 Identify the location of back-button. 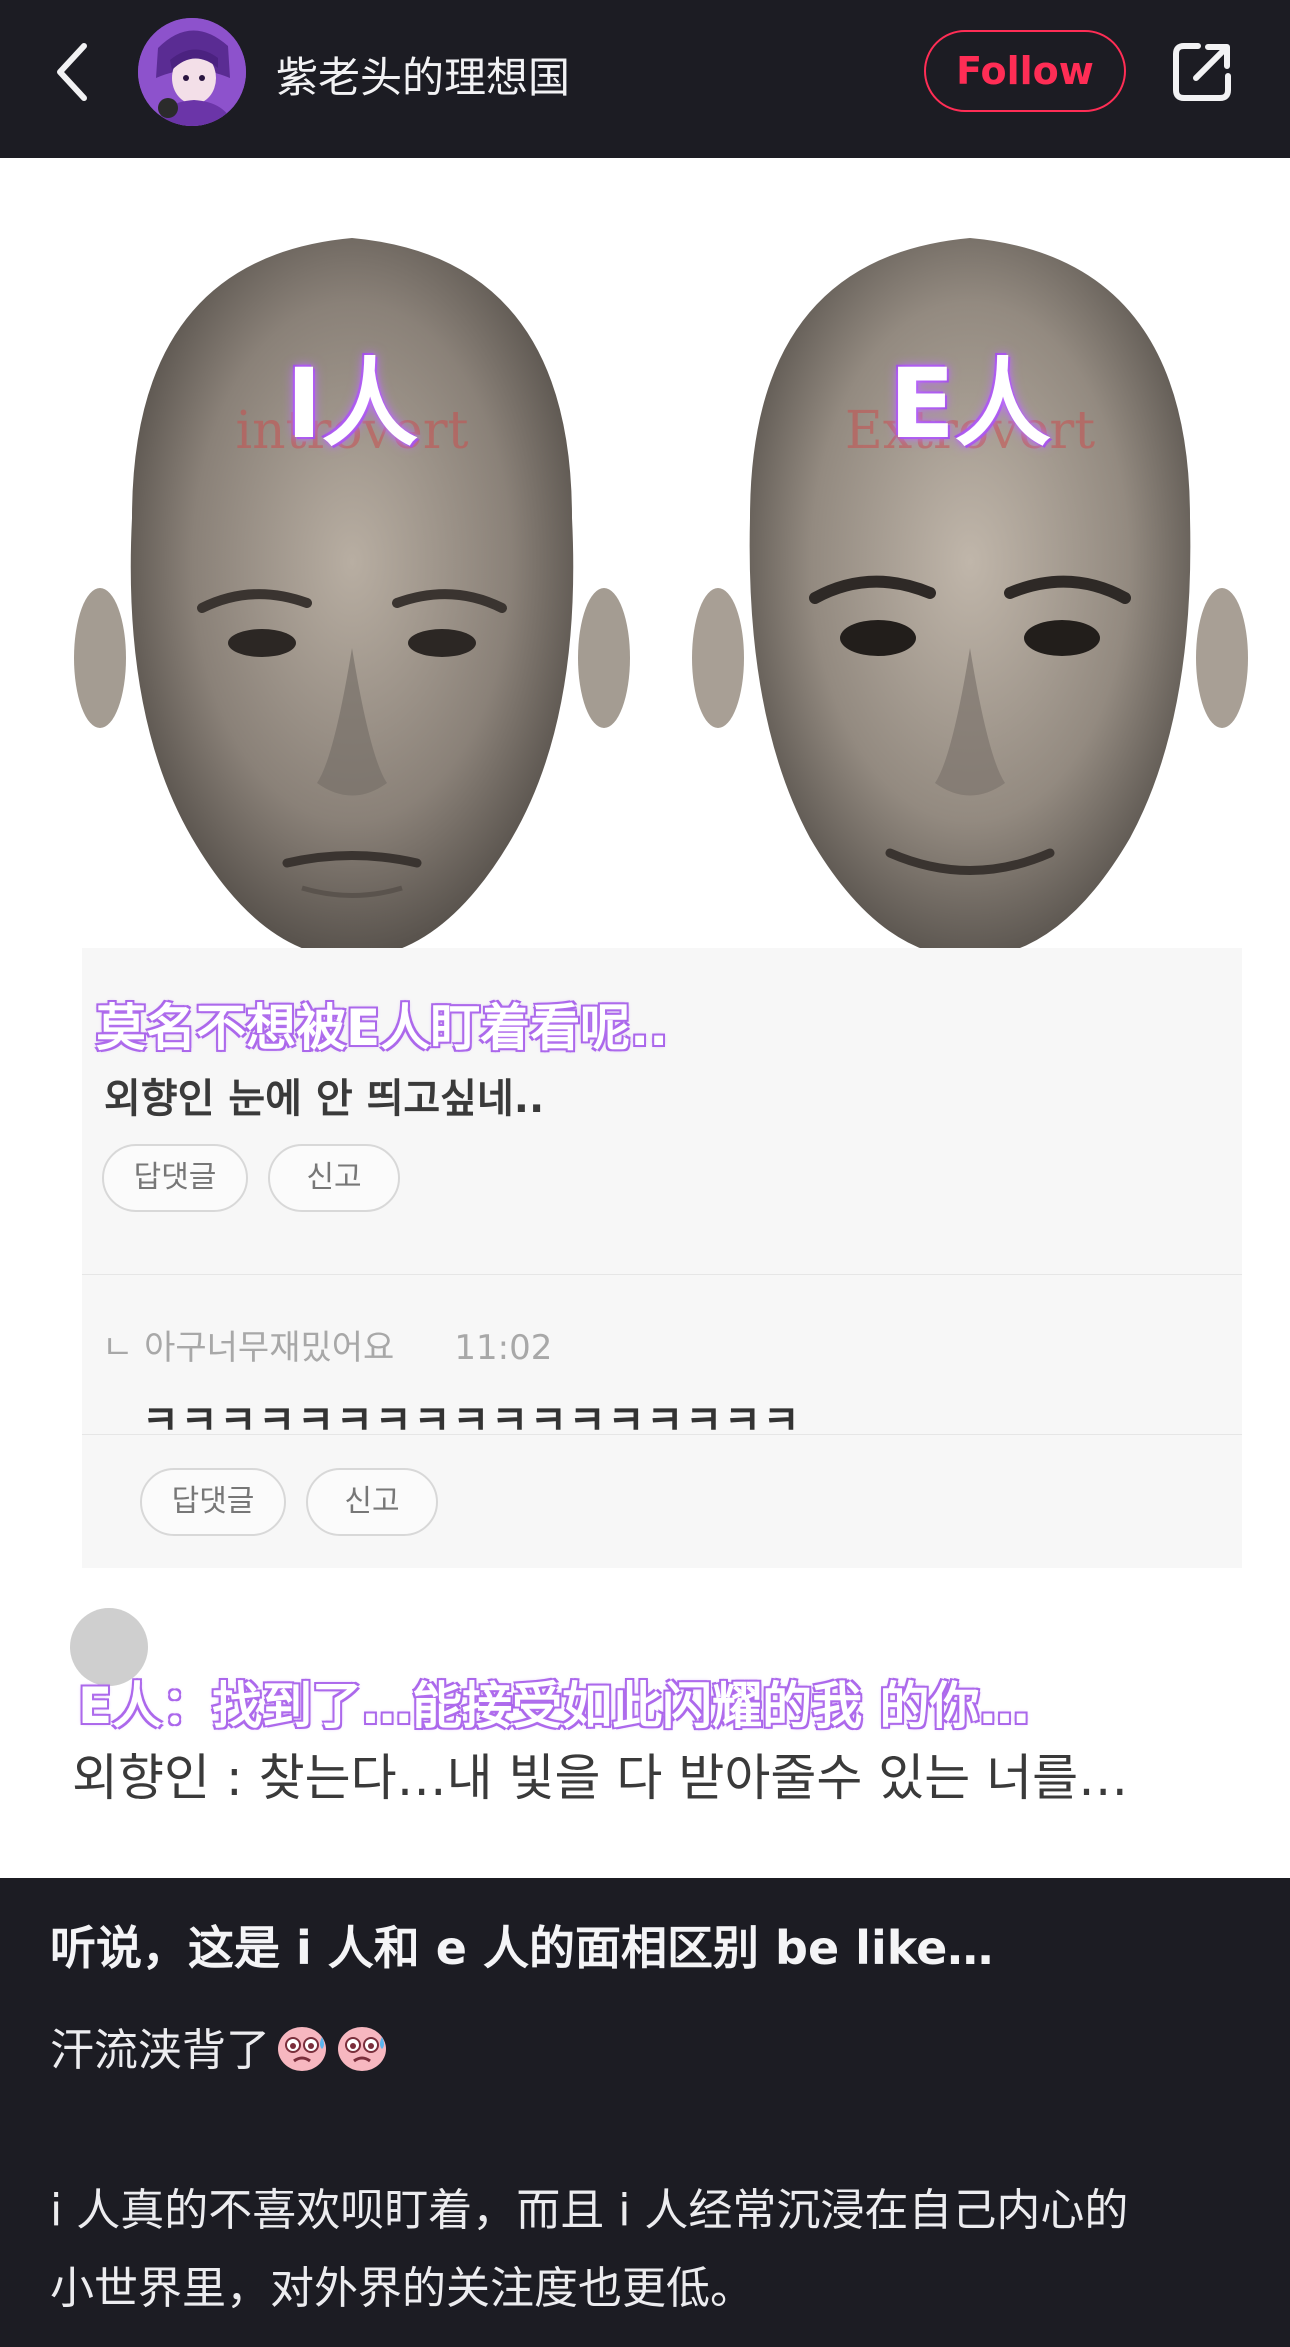
(74, 72).